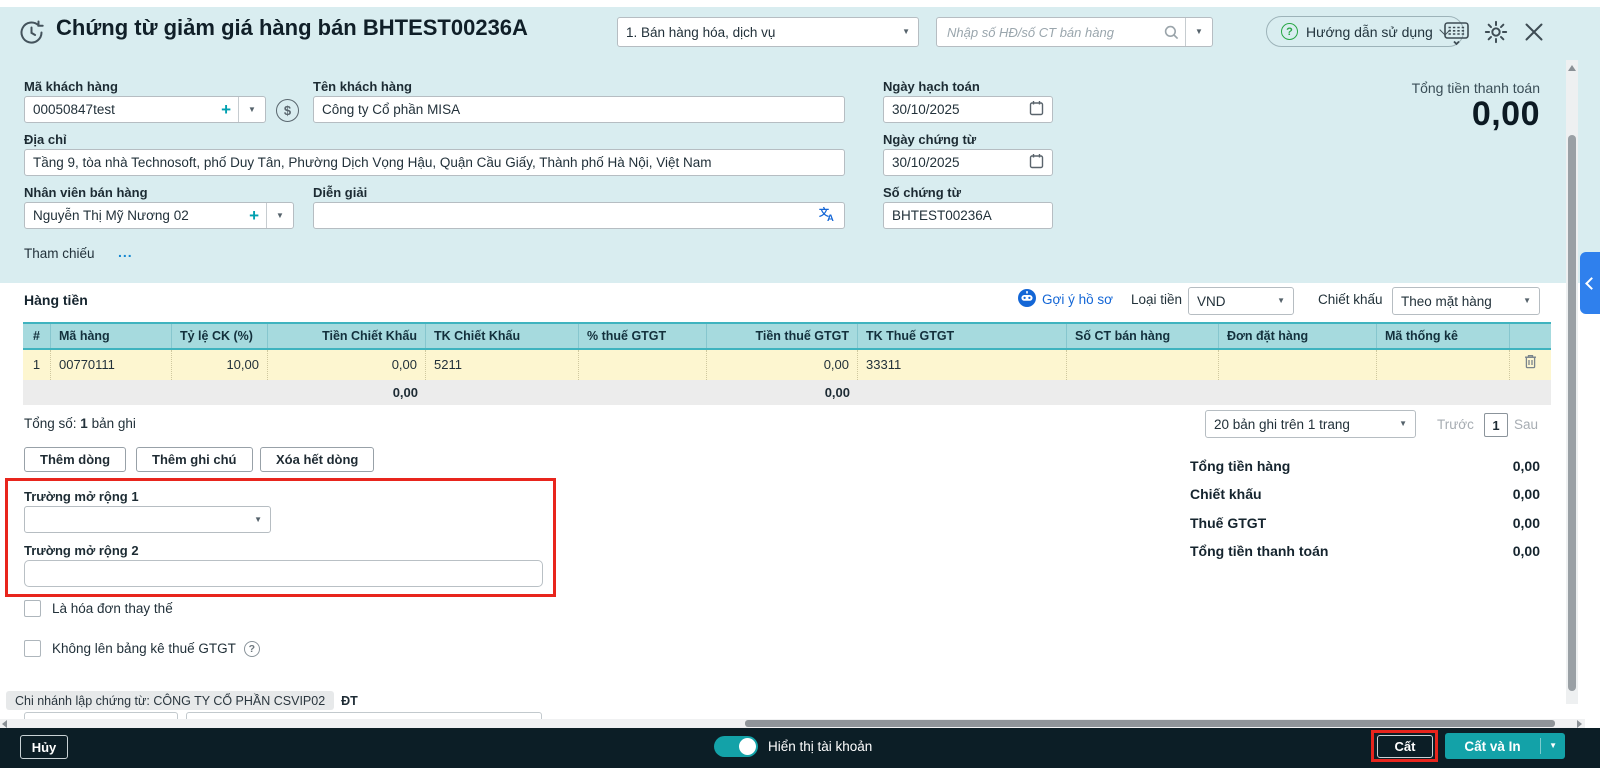 This screenshot has height=768, width=1600. I want to click on cell-tk-chiet-khau: 5211, so click(502, 365).